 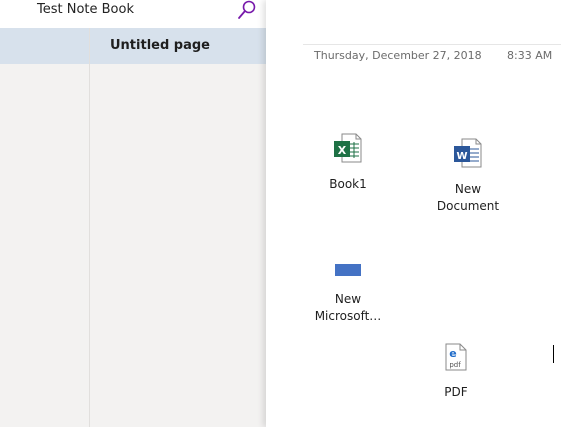 I want to click on svg-text: e, so click(x=452, y=353).